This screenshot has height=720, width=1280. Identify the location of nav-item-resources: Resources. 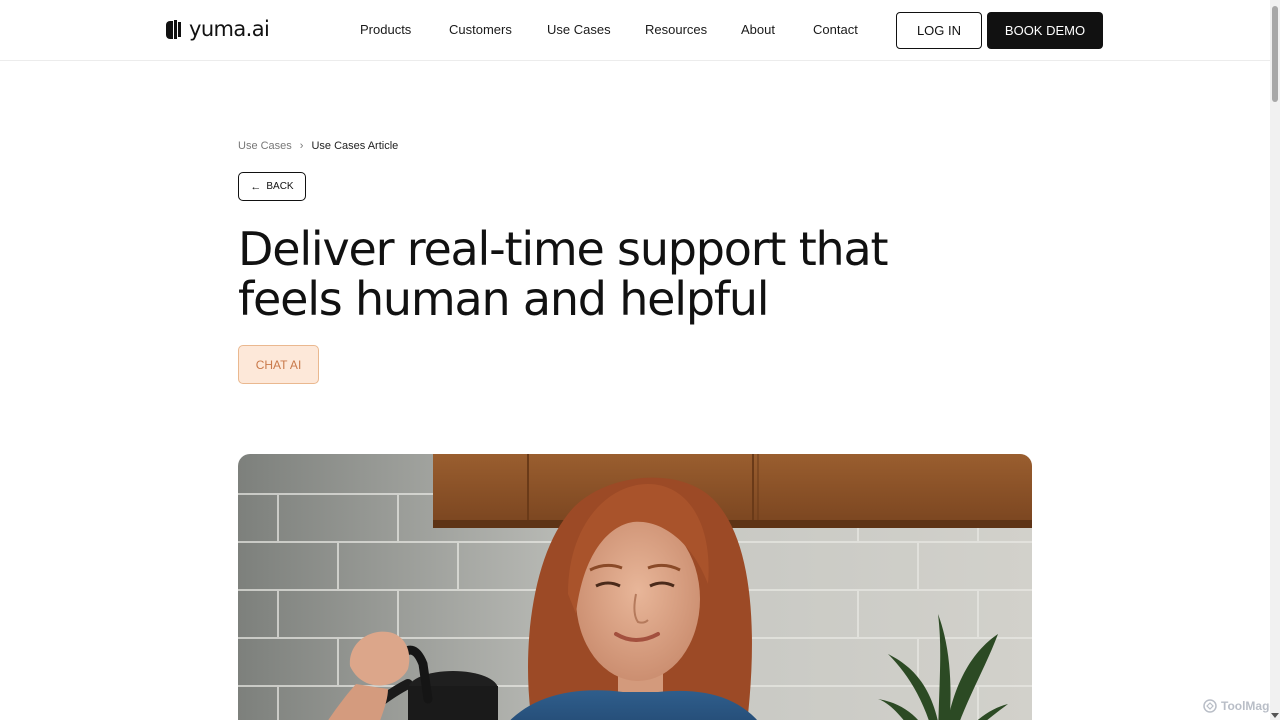
(676, 29).